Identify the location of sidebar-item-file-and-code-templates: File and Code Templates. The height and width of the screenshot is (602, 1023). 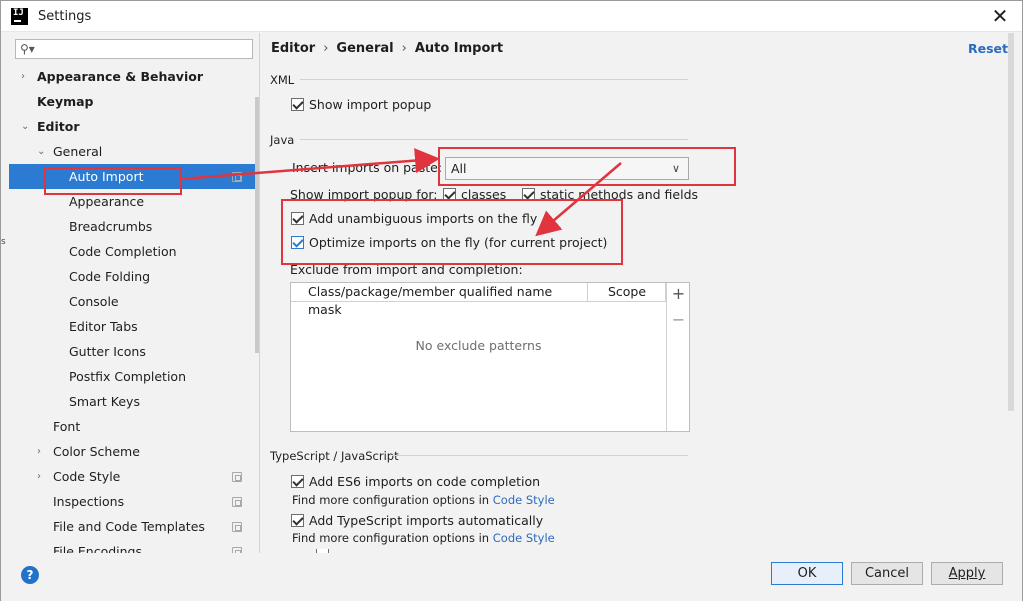
(128, 526).